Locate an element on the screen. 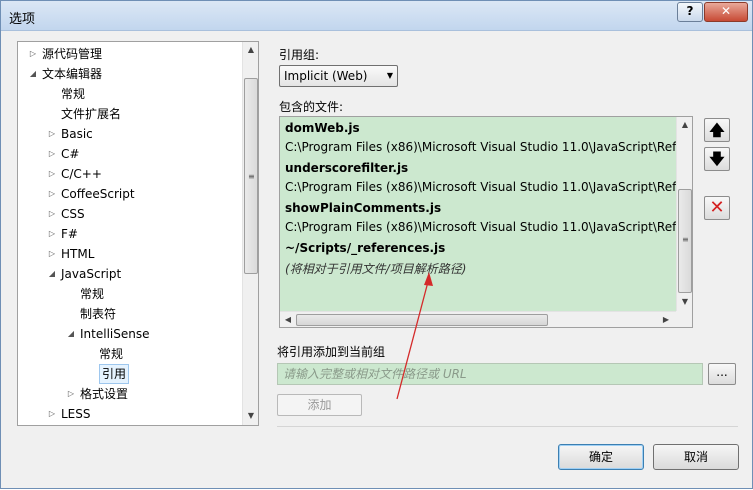 The image size is (753, 490). help-button: ? is located at coordinates (690, 12).